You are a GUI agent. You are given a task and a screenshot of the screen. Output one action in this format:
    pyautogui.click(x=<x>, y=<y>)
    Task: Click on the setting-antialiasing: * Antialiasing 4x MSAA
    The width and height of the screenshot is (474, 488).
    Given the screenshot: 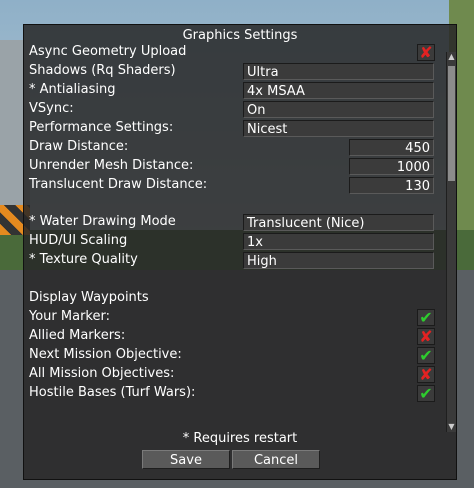 What is the action you would take?
    pyautogui.click(x=234, y=90)
    